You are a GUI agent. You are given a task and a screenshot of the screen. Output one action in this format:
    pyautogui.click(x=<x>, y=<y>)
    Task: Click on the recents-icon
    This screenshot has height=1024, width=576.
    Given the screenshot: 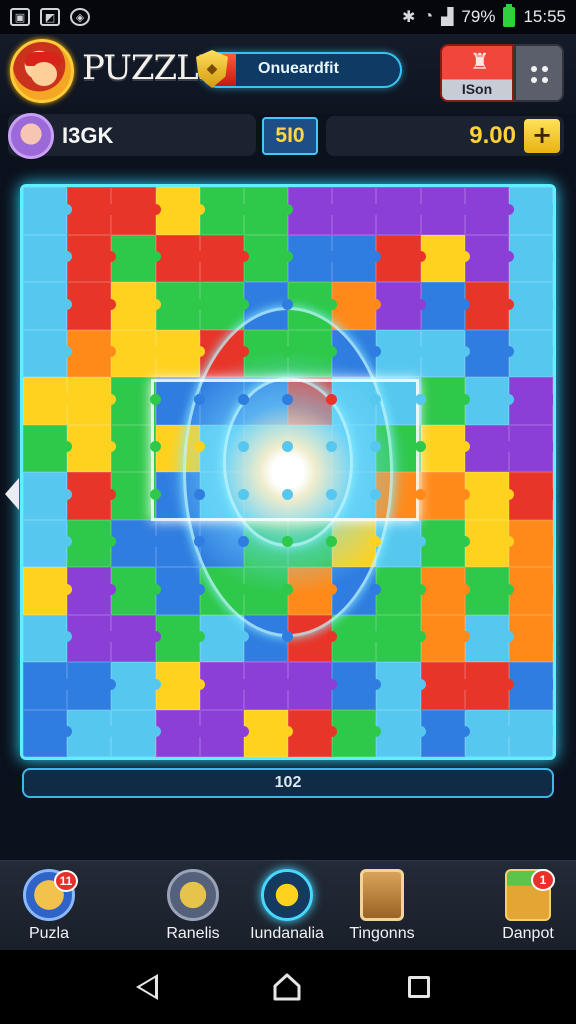 What is the action you would take?
    pyautogui.click(x=419, y=987)
    